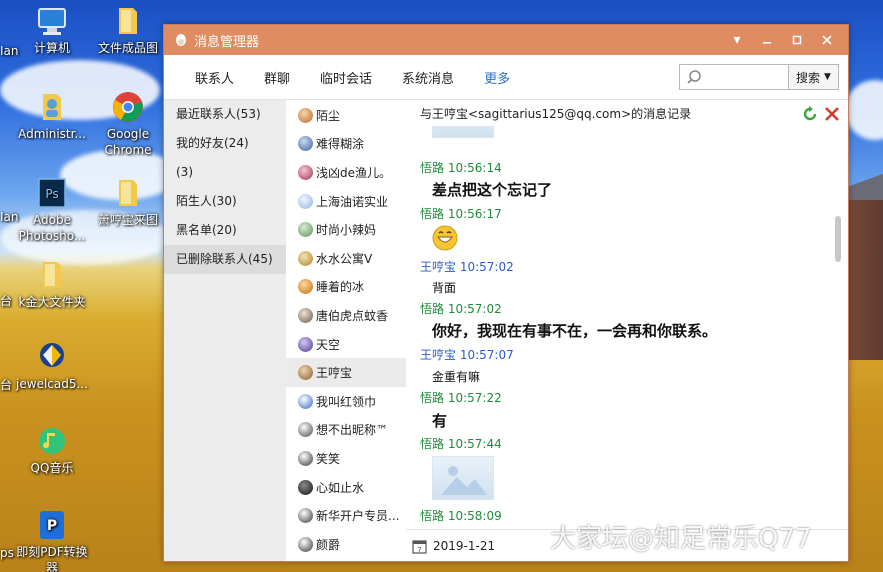 This screenshot has height=572, width=883. Describe the element at coordinates (827, 40) in the screenshot. I see `close-button` at that location.